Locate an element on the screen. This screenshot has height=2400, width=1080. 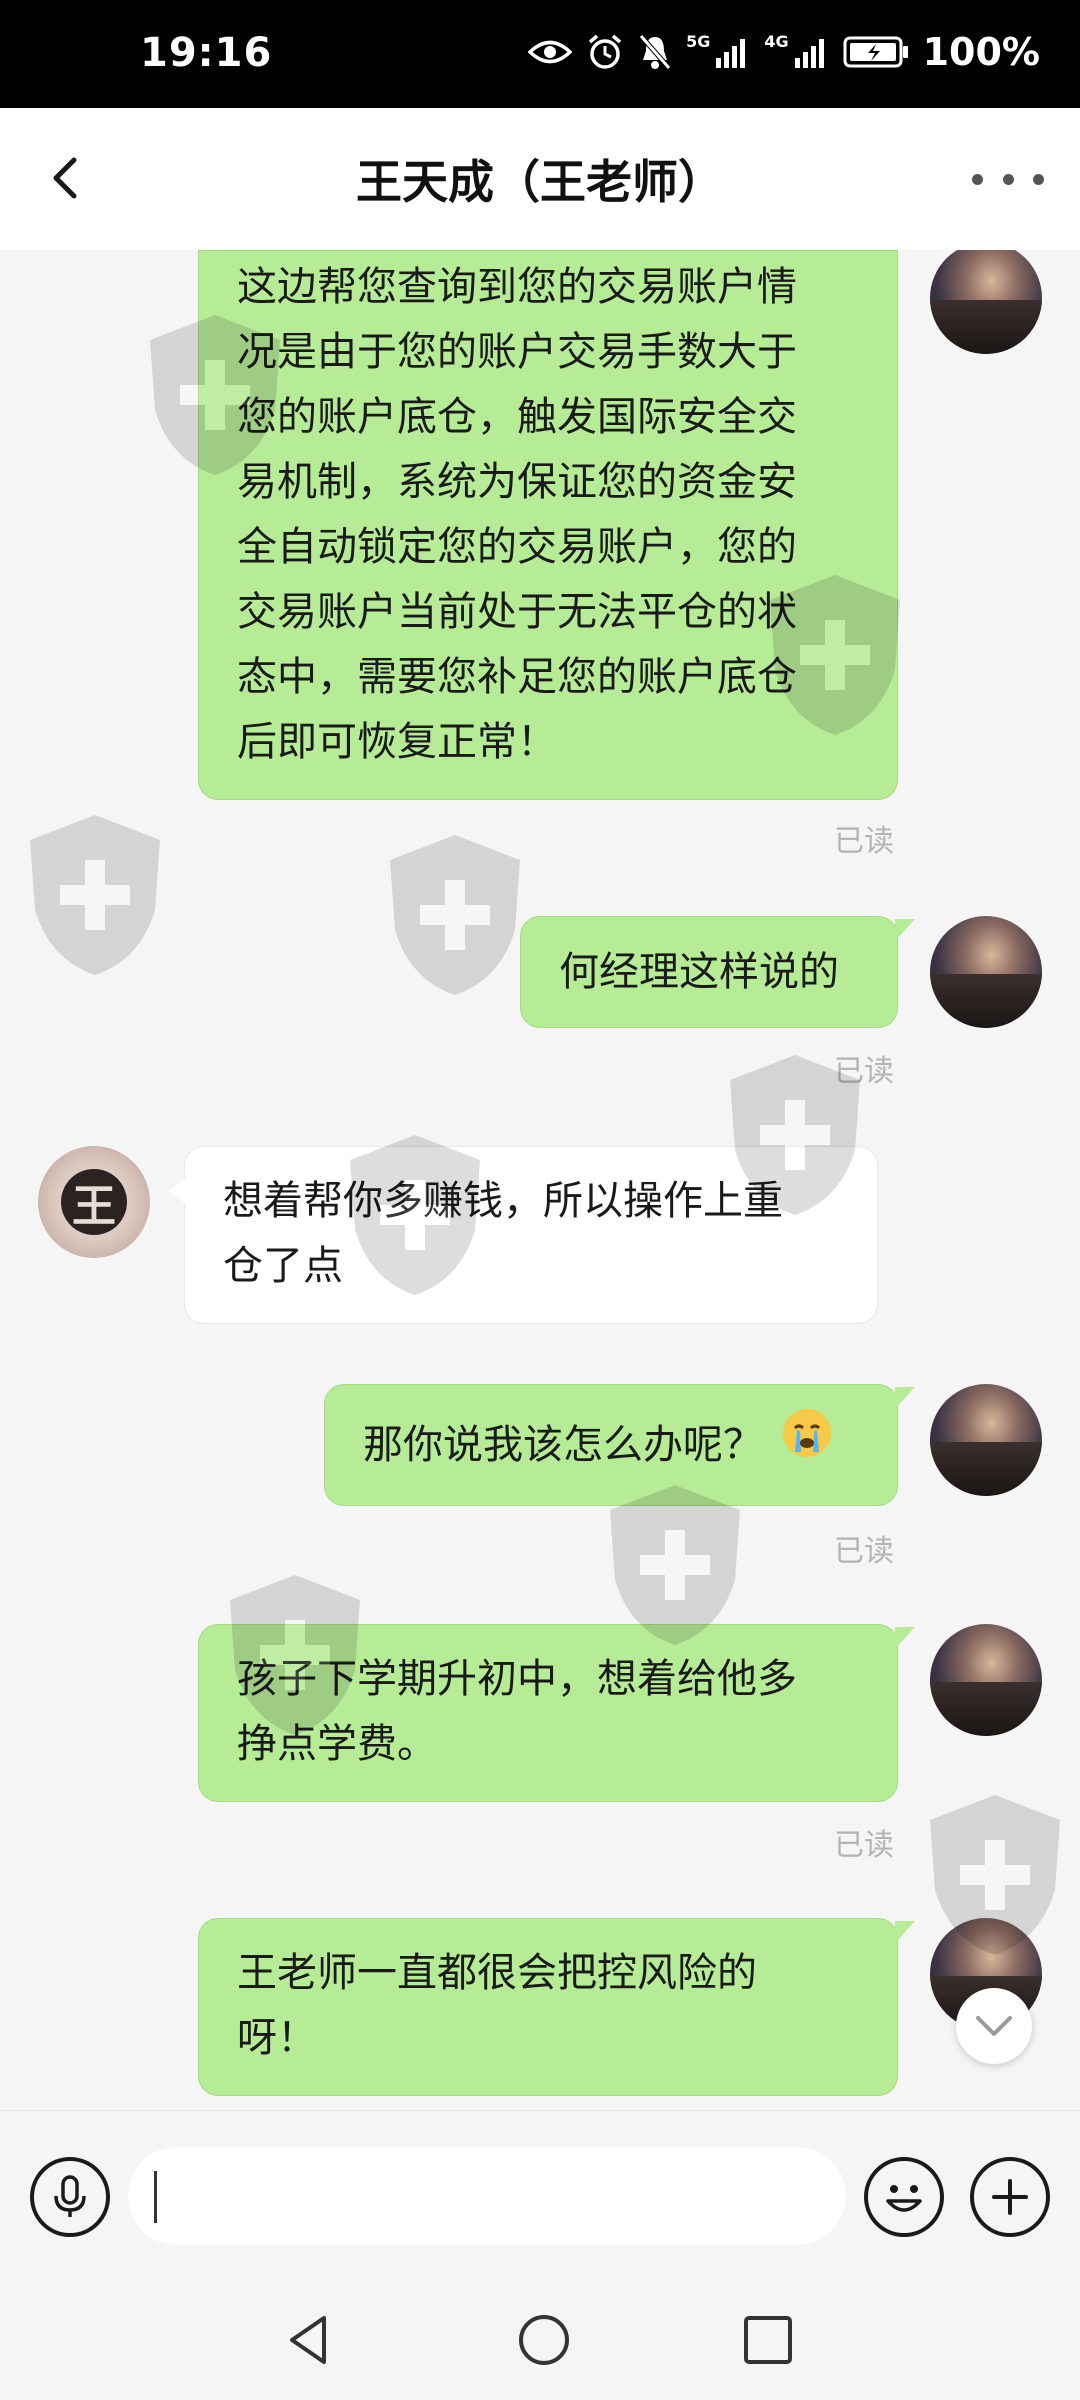
message-line: 仓了点 is located at coordinates (283, 1266).